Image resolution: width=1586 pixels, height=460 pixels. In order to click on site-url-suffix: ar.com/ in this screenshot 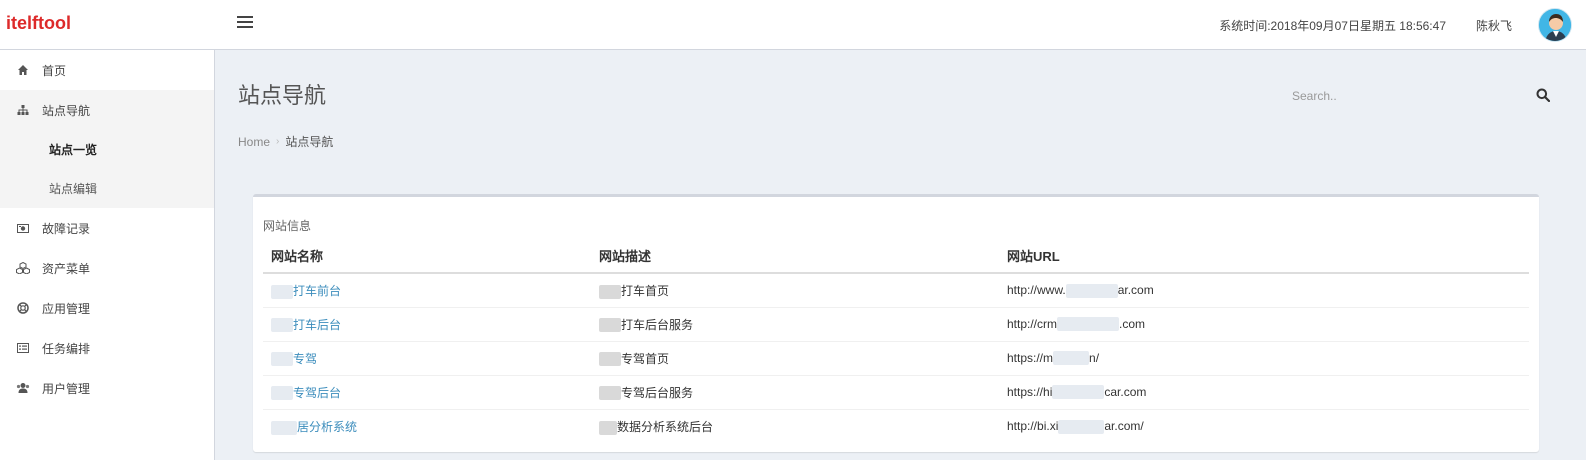, I will do `click(1123, 426)`.